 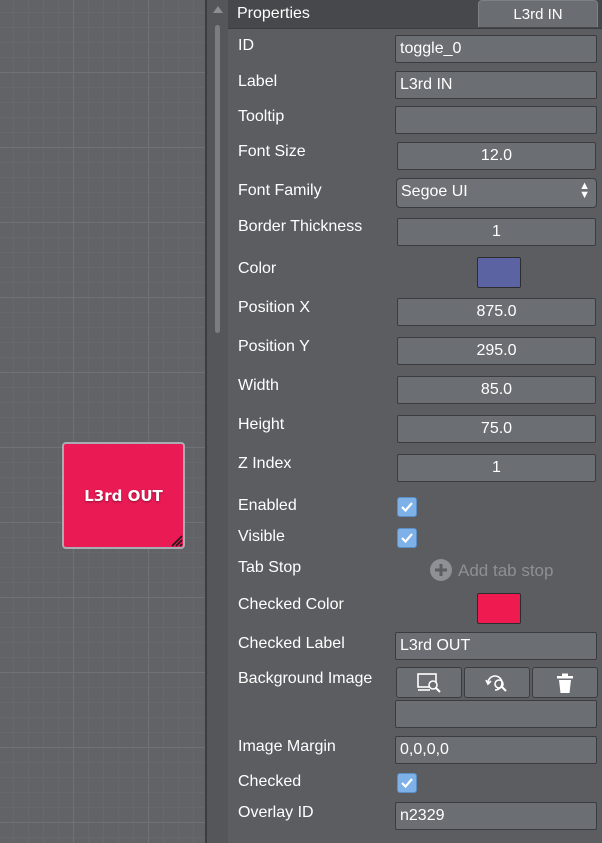 I want to click on property-label: Z Index, so click(x=265, y=463).